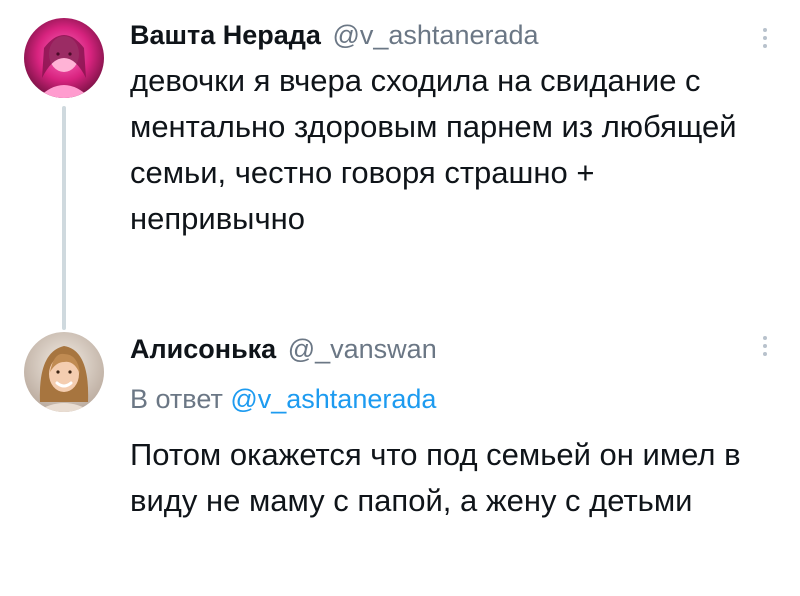 The height and width of the screenshot is (596, 800). Describe the element at coordinates (333, 399) in the screenshot. I see `reply-to-handle-link: @v_ashtanerada` at that location.